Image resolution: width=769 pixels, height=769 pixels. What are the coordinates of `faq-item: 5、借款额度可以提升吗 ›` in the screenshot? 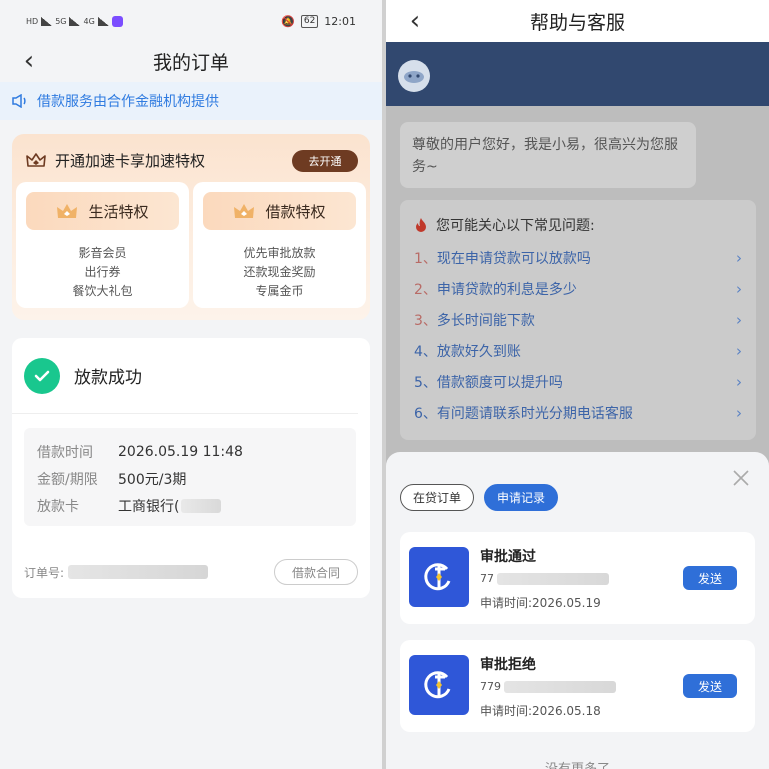 It's located at (578, 381).